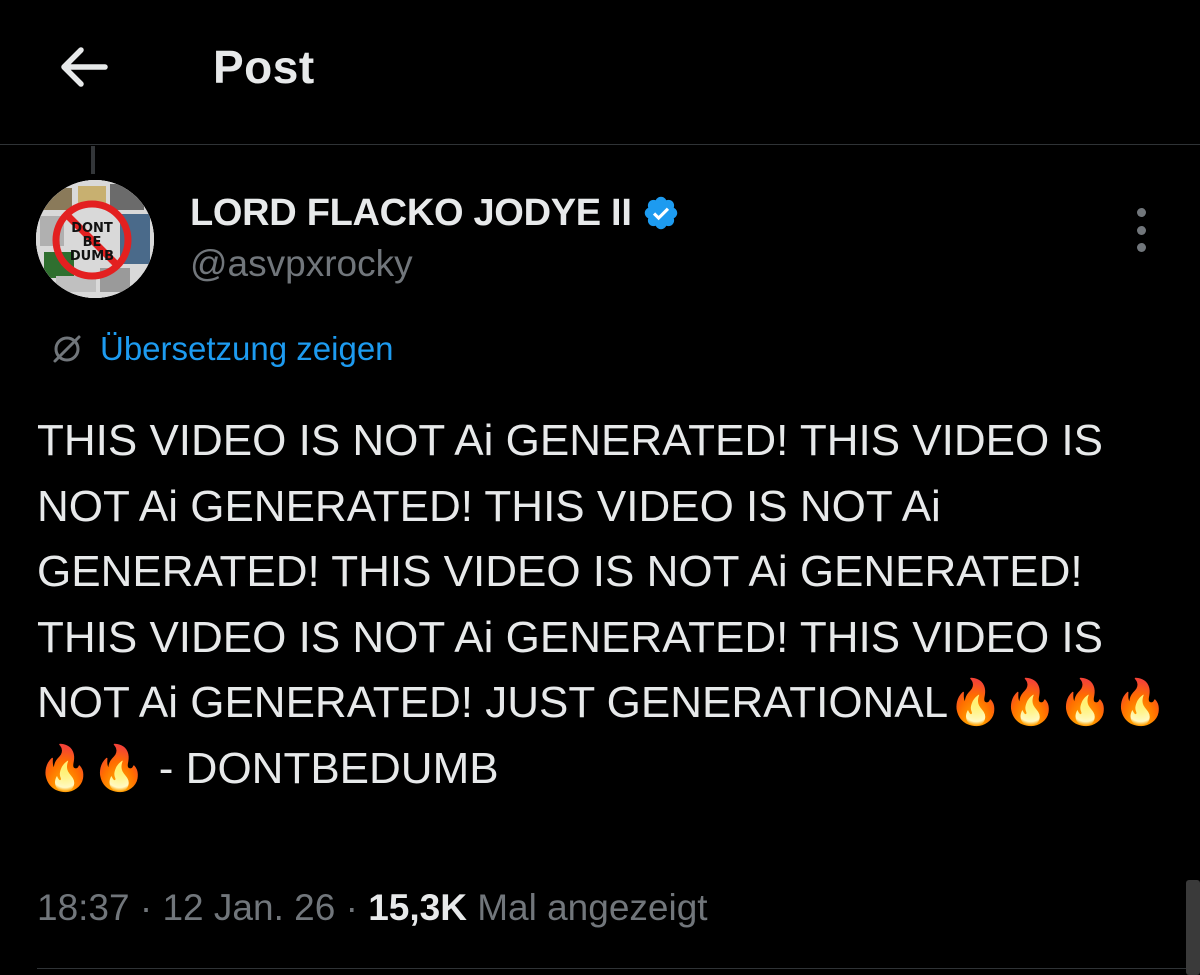 The image size is (1200, 975). I want to click on views-count: 15,3K, so click(417, 907).